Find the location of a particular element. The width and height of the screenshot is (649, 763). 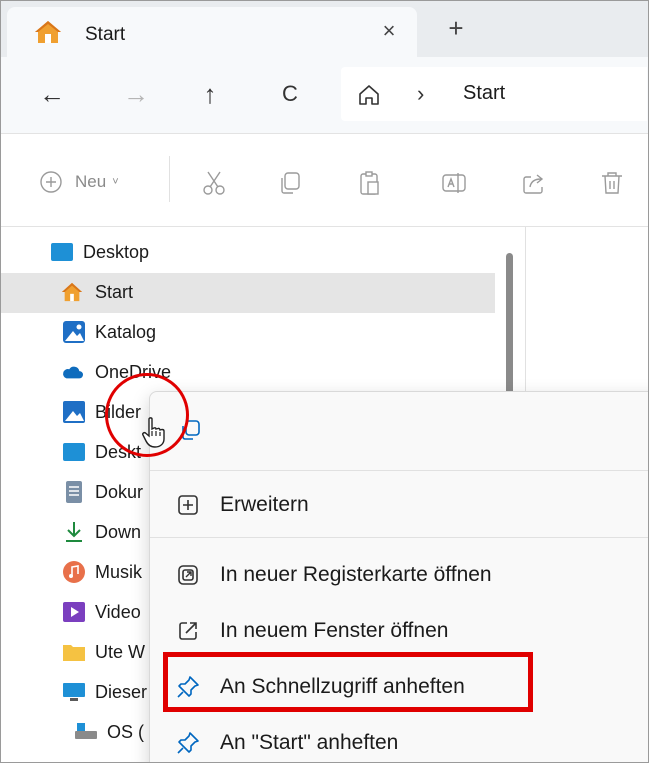

hand-cursor-icon is located at coordinates (153, 432).